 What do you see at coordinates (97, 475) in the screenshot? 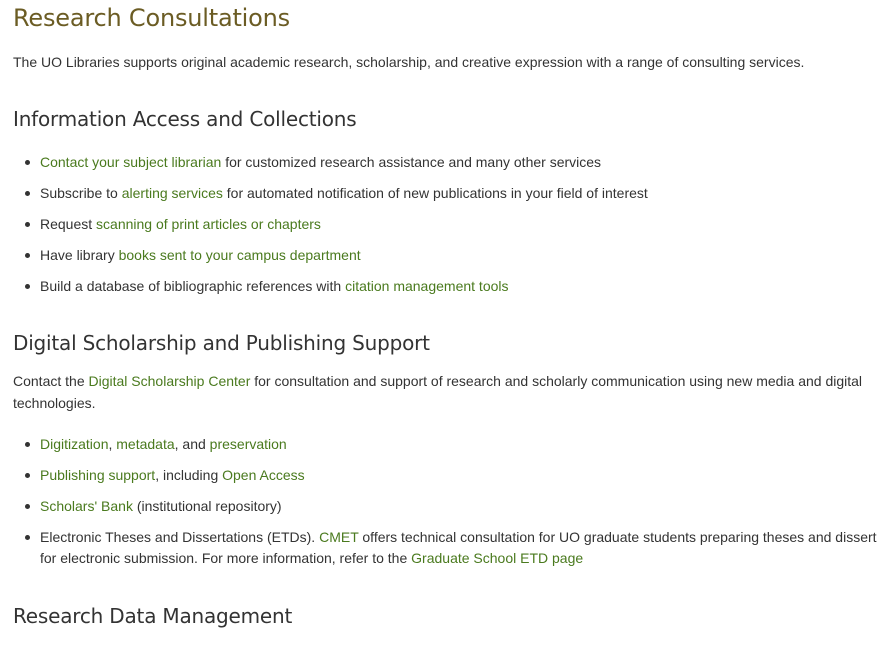
I see `publishing-support-link: Publishing support` at bounding box center [97, 475].